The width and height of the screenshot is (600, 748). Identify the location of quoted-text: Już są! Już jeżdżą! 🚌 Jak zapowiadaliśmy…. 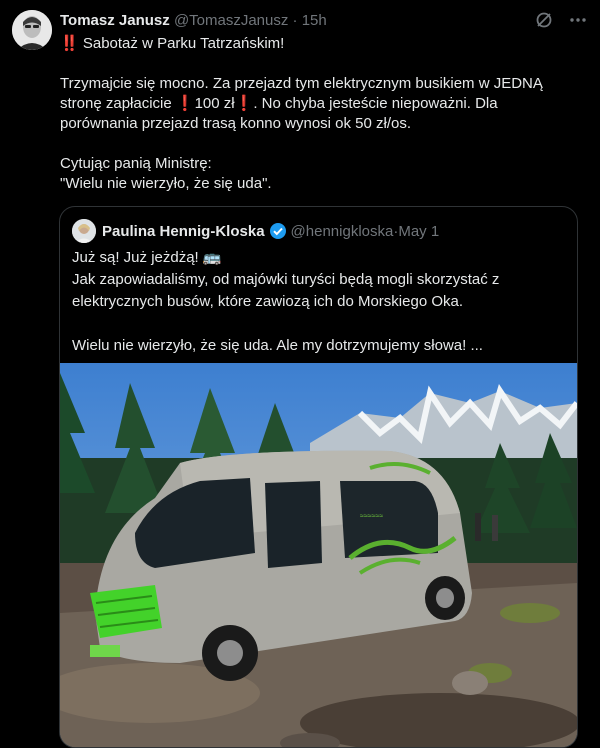
(319, 302).